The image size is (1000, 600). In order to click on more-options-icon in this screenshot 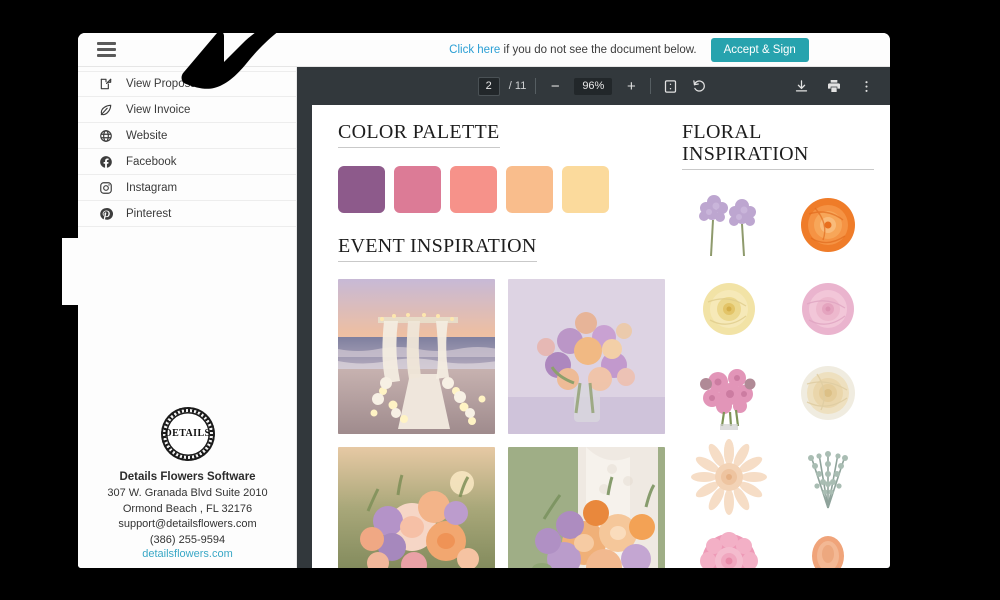, I will do `click(866, 86)`.